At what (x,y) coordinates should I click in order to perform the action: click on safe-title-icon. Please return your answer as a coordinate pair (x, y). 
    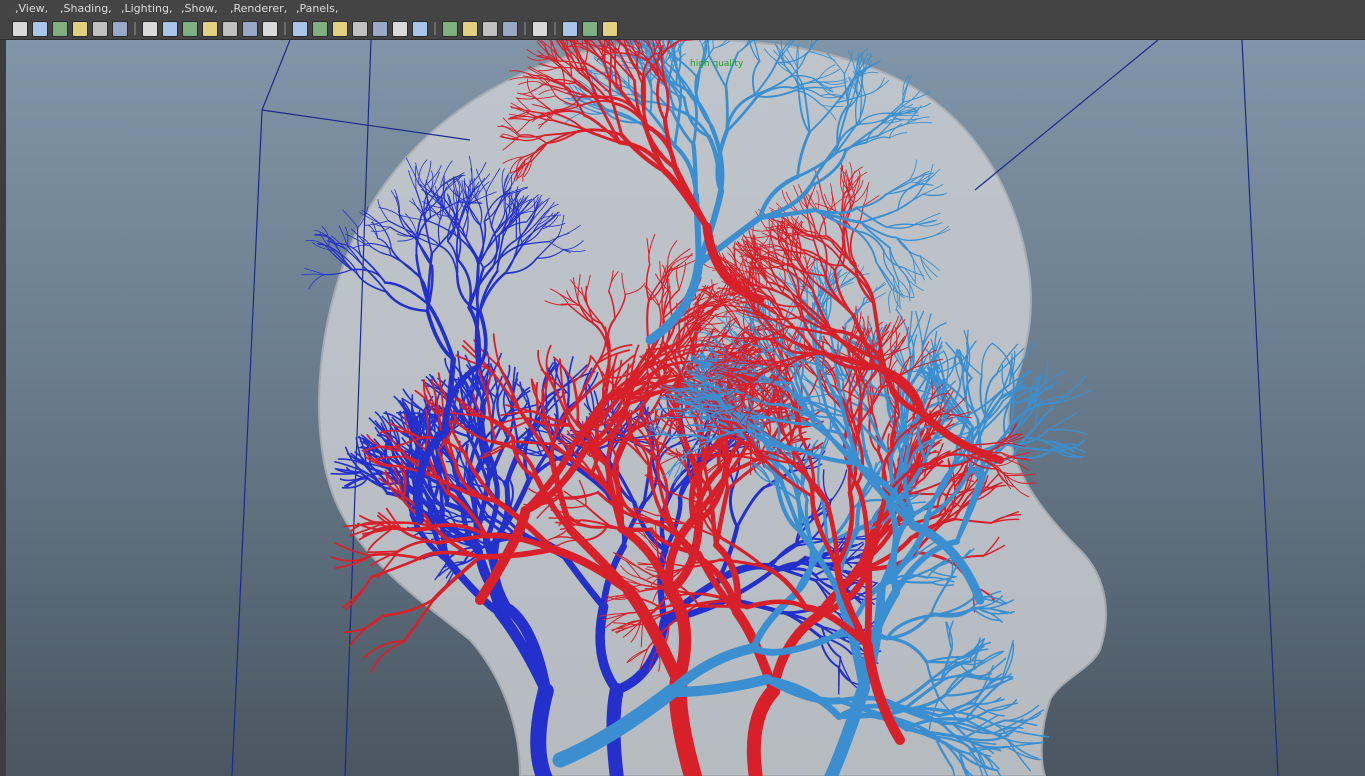
    Looking at the image, I should click on (270, 29).